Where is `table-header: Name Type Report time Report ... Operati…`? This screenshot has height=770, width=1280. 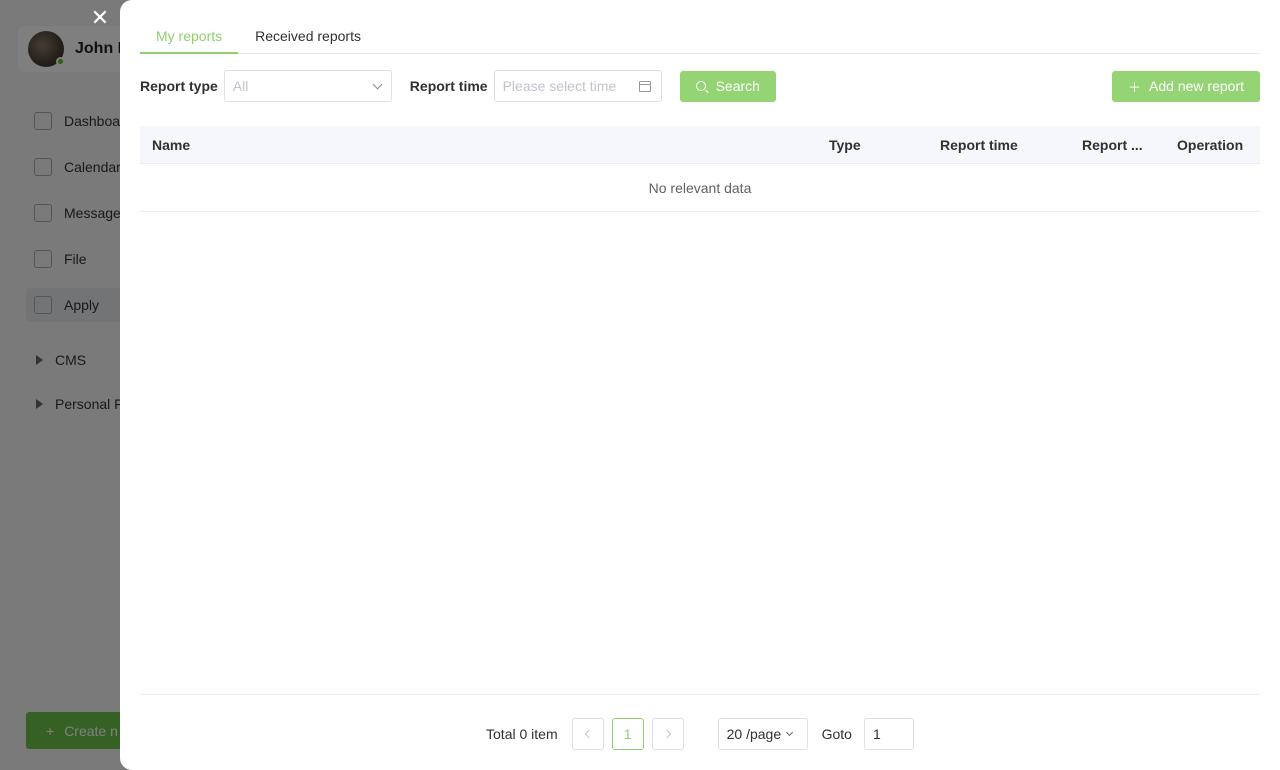 table-header: Name Type Report time Report ... Operati… is located at coordinates (700, 145).